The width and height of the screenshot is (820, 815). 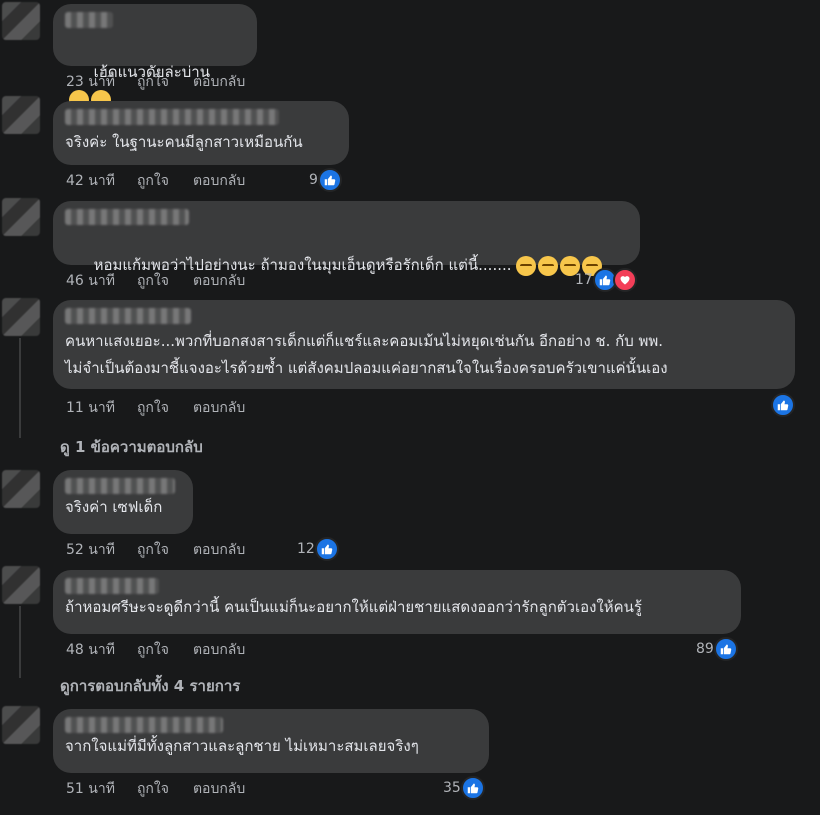 What do you see at coordinates (90, 650) in the screenshot?
I see `timestamp: 48 นาที` at bounding box center [90, 650].